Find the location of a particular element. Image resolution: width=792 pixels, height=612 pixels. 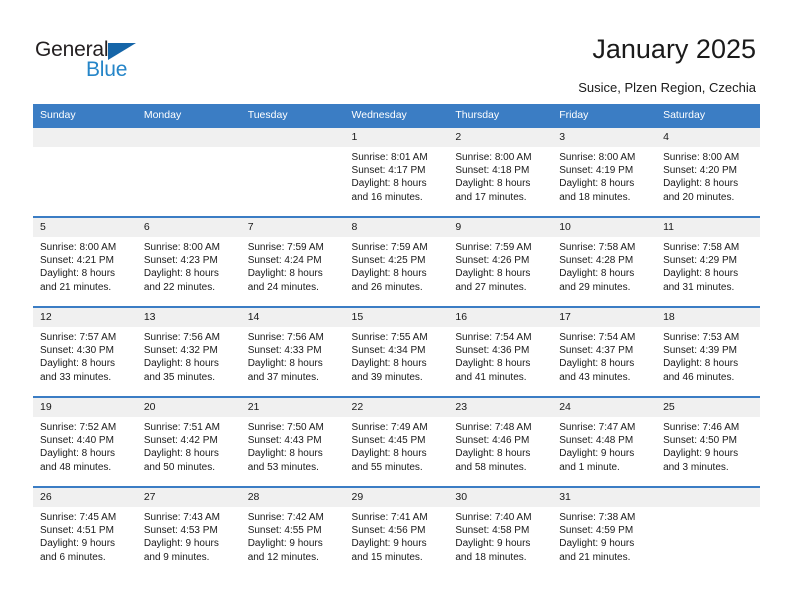

daylight-duration-line2: and 21 minutes. is located at coordinates (76, 287).